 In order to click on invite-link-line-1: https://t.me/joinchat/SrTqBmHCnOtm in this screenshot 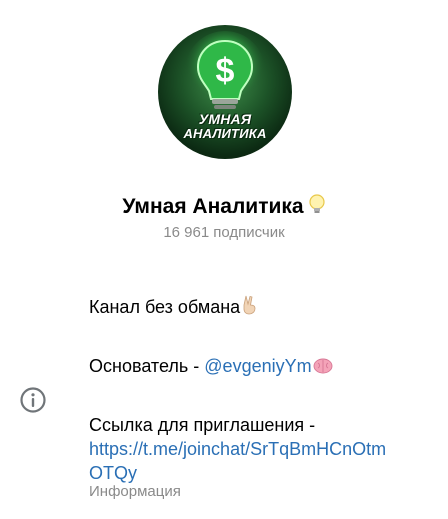, I will do `click(264, 449)`.